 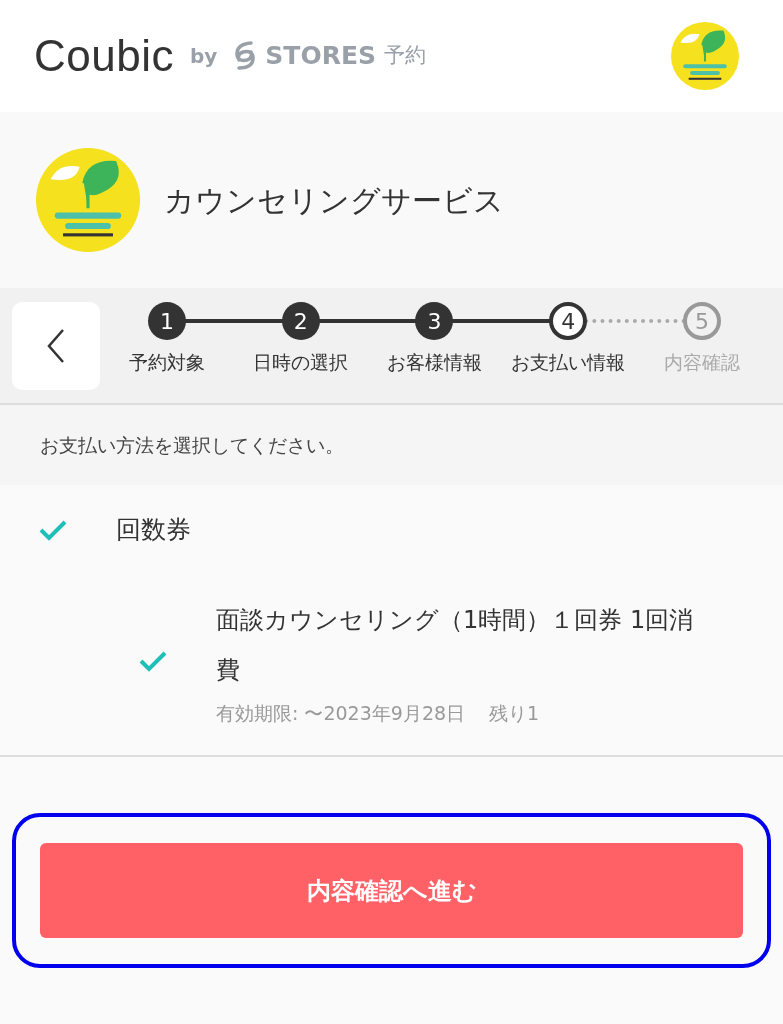 What do you see at coordinates (461, 644) in the screenshot?
I see `ticket-title: 面談カウンセリング（1時間）１回券 1回消費` at bounding box center [461, 644].